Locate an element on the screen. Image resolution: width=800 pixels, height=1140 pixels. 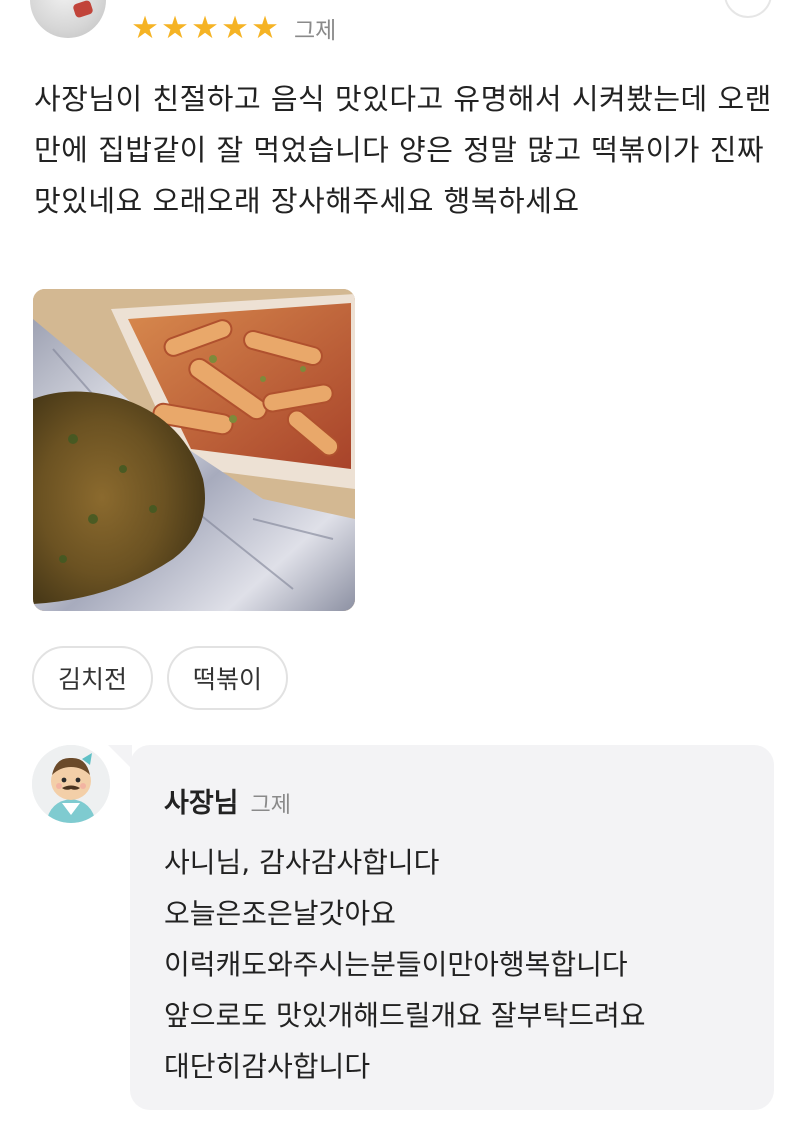
reply-line: 이럭캐도와주시는분들이만아행복합니다 is located at coordinates (396, 964).